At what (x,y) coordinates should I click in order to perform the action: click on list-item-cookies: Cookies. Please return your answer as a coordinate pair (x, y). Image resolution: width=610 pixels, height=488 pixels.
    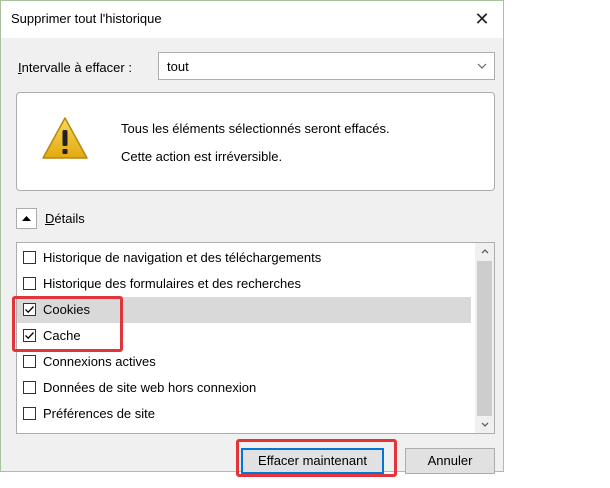
    Looking at the image, I should click on (244, 310).